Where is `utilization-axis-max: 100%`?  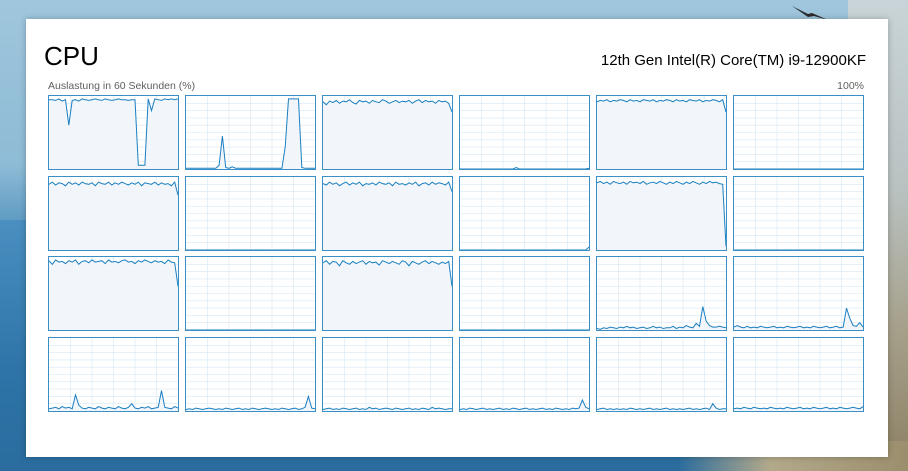 utilization-axis-max: 100% is located at coordinates (850, 86).